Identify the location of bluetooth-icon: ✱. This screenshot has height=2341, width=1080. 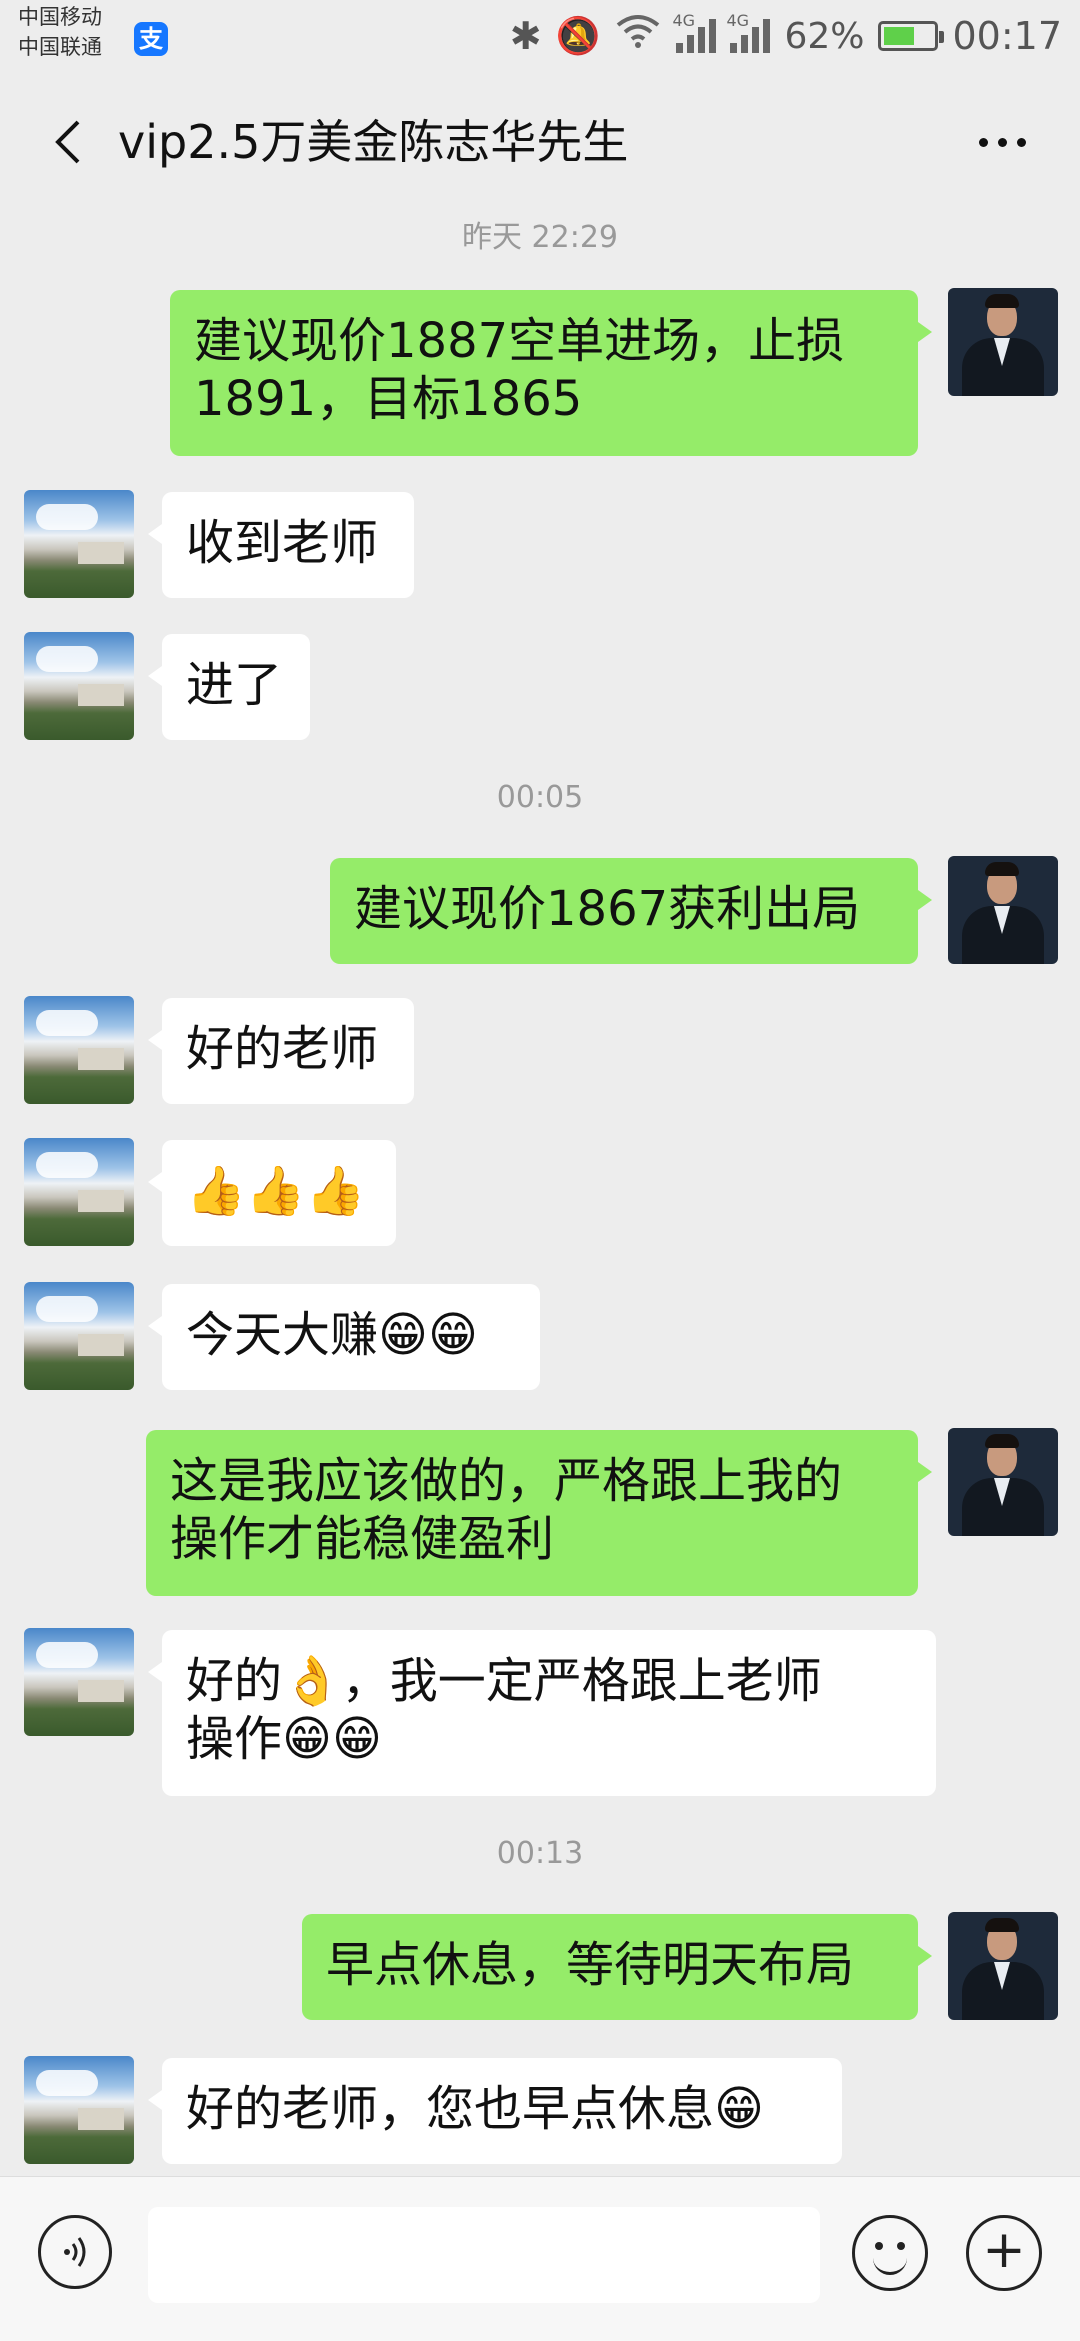
(525, 36).